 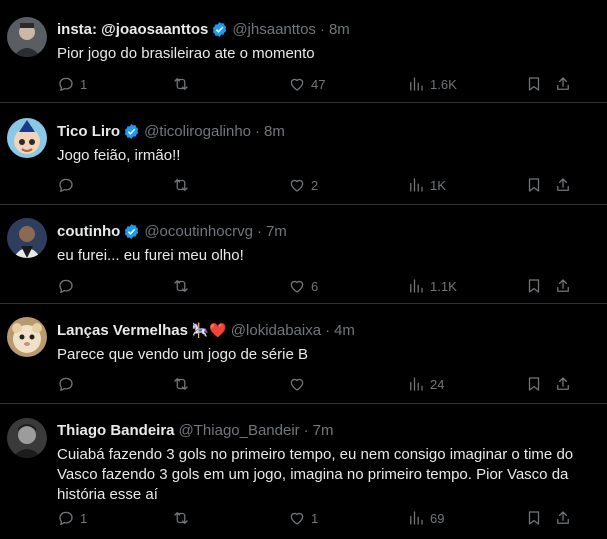 I want to click on views-count: 1.6K, so click(x=443, y=84).